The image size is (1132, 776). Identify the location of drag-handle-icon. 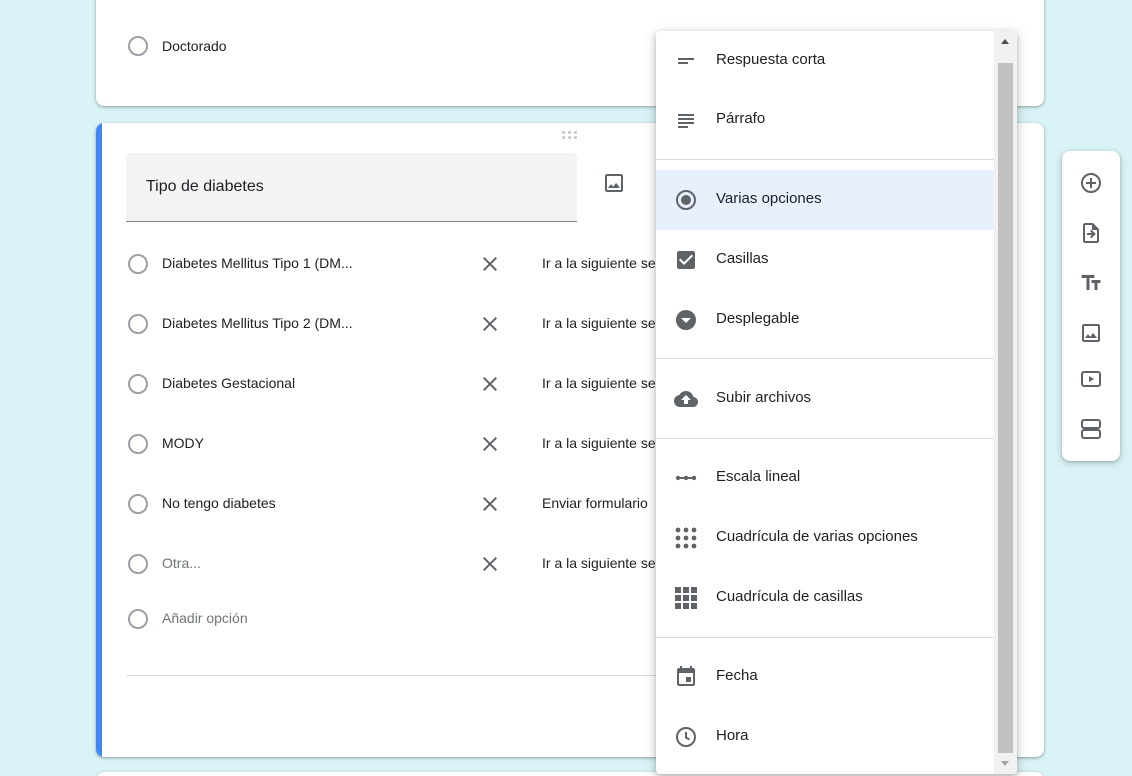
(571, 136).